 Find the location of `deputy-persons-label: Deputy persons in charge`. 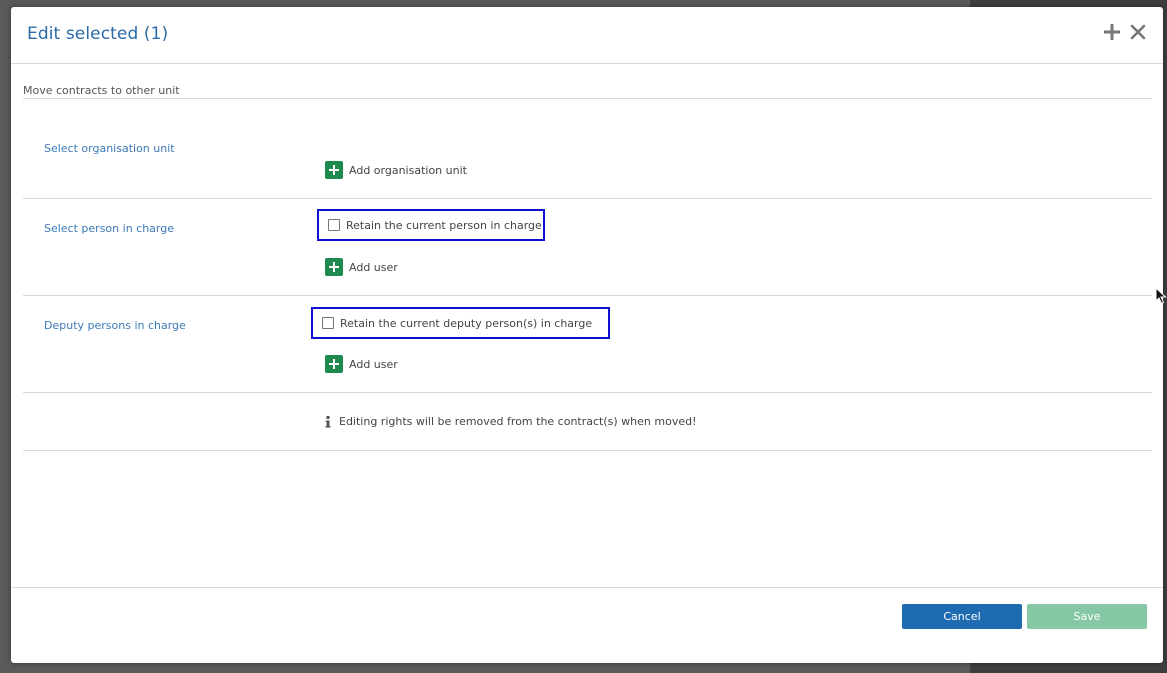

deputy-persons-label: Deputy persons in charge is located at coordinates (115, 325).